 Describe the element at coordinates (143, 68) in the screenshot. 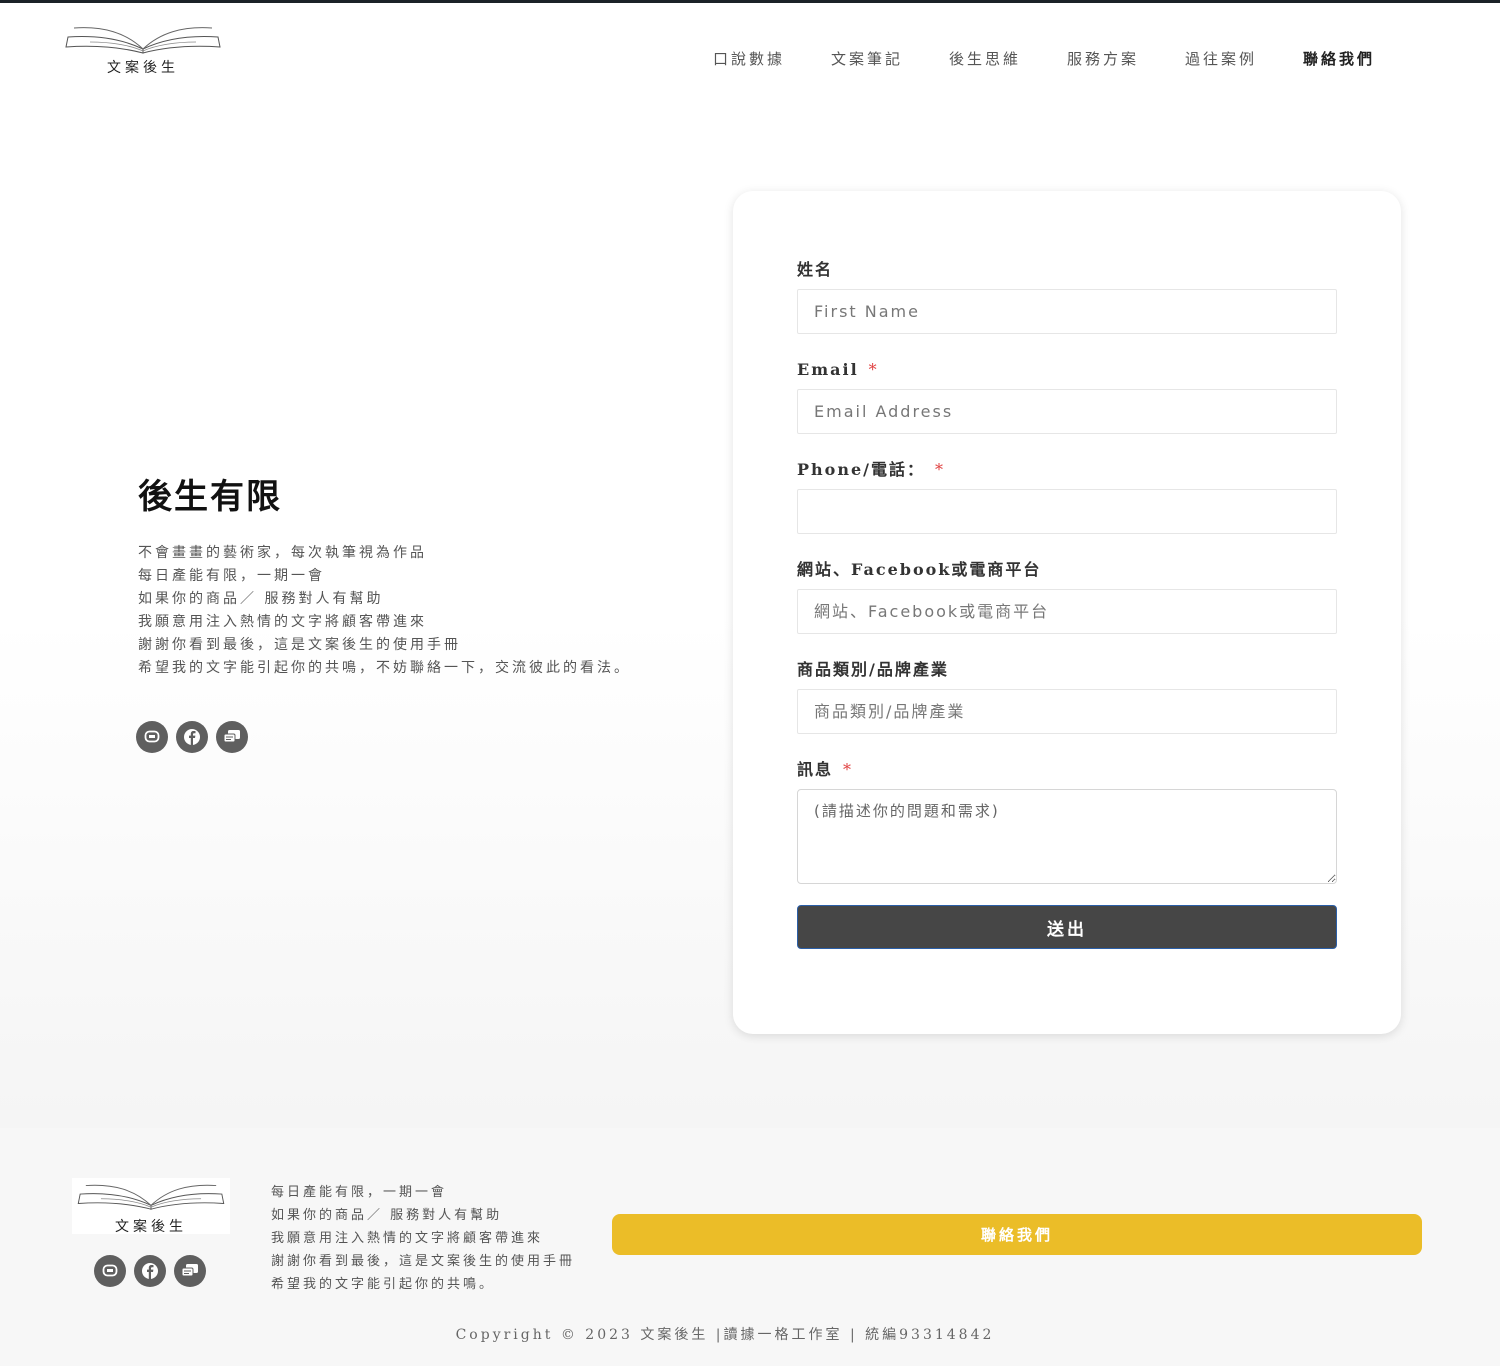

I see `logo-text: 文案後生` at that location.